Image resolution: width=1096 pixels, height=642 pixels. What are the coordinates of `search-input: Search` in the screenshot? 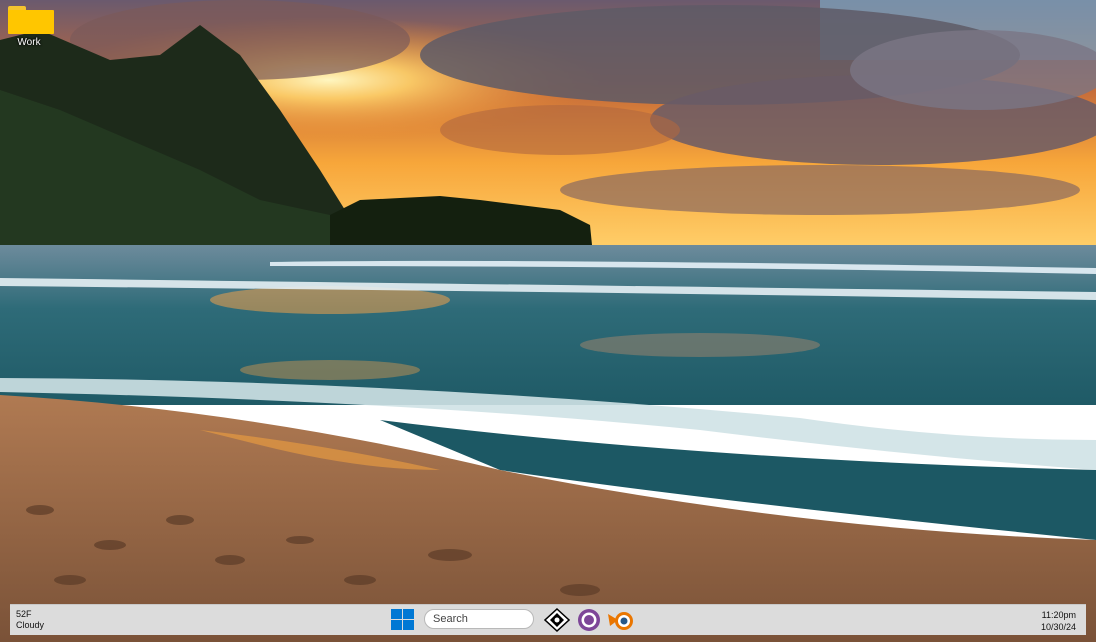 It's located at (479, 619).